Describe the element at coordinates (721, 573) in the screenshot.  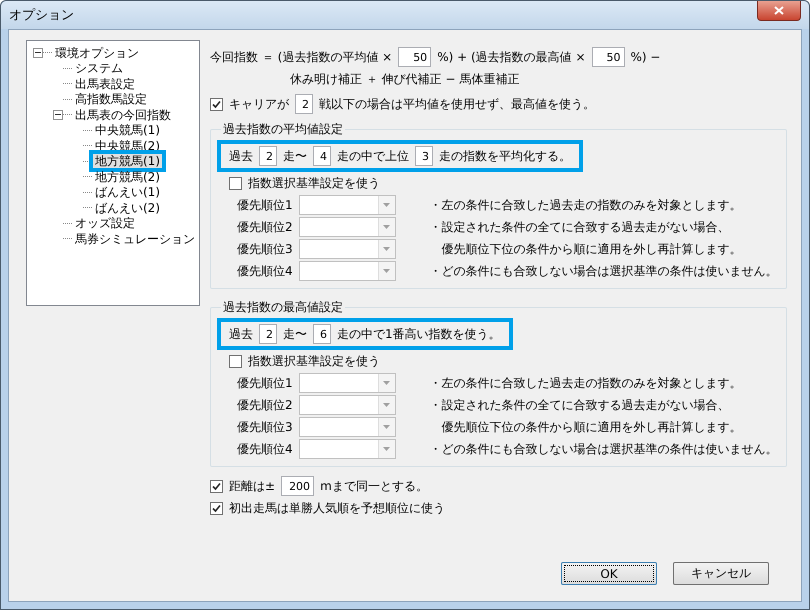
I see `cancel-button: キャンセル` at that location.